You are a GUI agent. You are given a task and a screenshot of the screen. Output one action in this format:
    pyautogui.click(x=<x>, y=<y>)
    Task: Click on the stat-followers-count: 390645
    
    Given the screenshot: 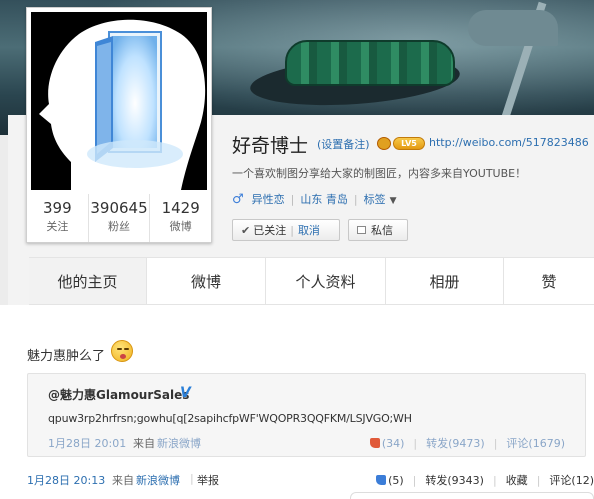 What is the action you would take?
    pyautogui.click(x=119, y=208)
    